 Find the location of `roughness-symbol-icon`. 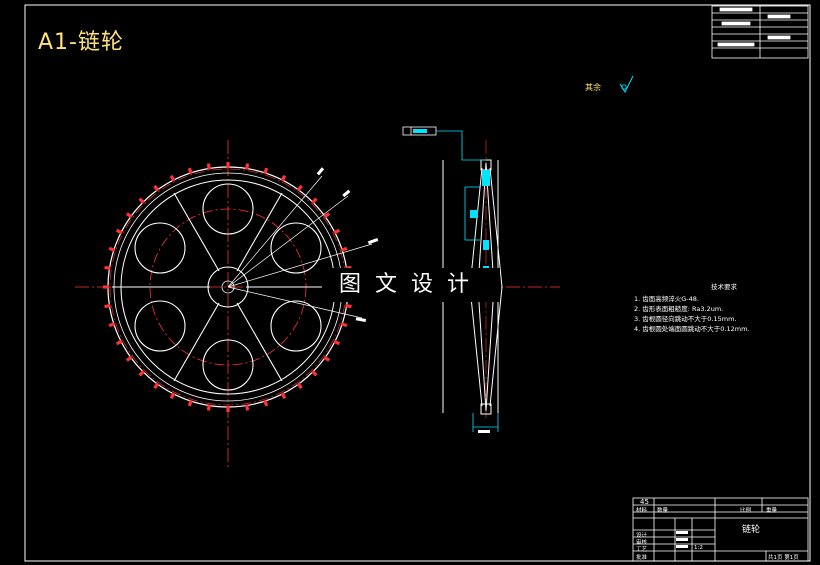

roughness-symbol-icon is located at coordinates (626, 84).